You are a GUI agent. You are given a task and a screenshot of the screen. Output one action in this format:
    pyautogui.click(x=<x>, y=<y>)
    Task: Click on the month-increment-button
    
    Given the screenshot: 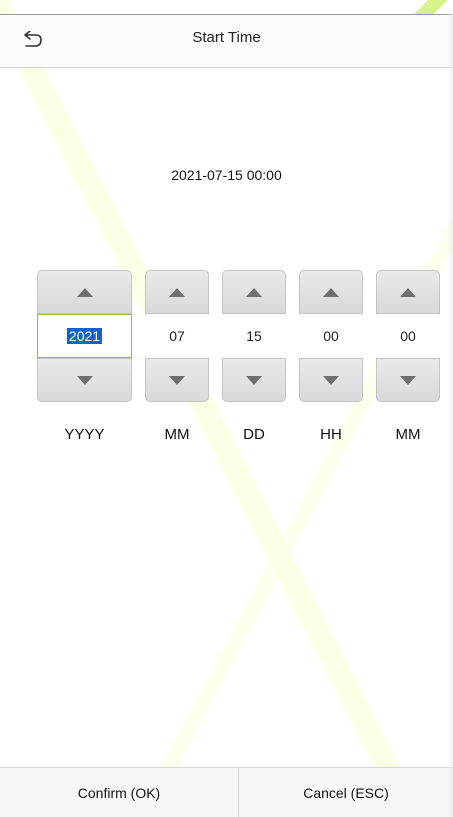 What is the action you would take?
    pyautogui.click(x=177, y=292)
    